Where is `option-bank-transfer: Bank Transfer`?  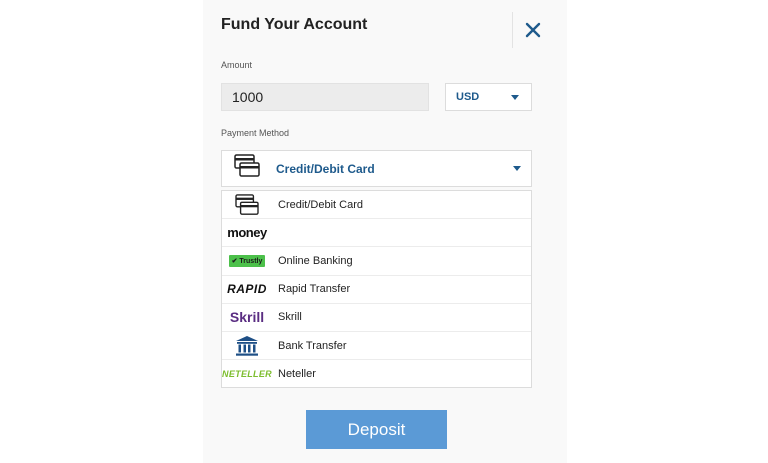
option-bank-transfer: Bank Transfer is located at coordinates (376, 346).